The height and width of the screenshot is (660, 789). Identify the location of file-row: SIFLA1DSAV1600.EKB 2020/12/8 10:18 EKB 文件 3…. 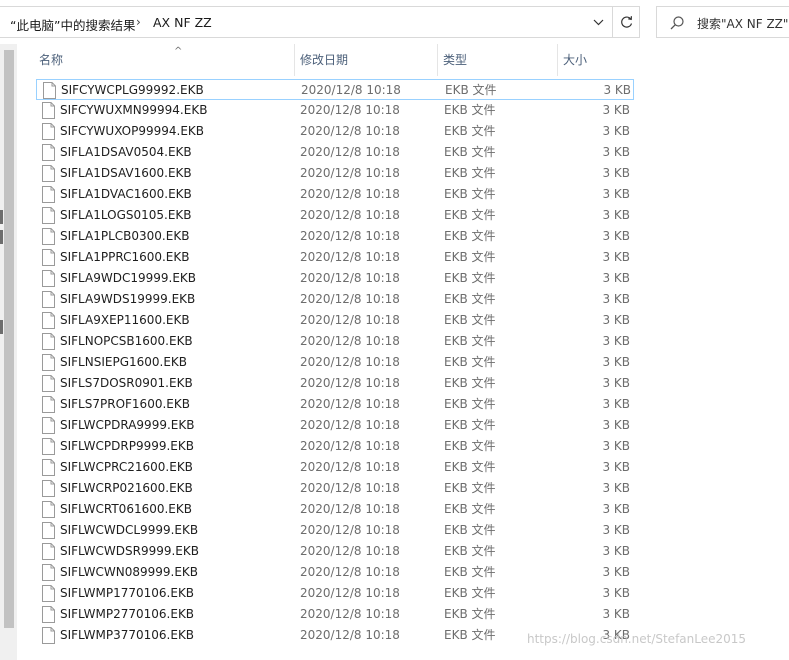
(335, 173).